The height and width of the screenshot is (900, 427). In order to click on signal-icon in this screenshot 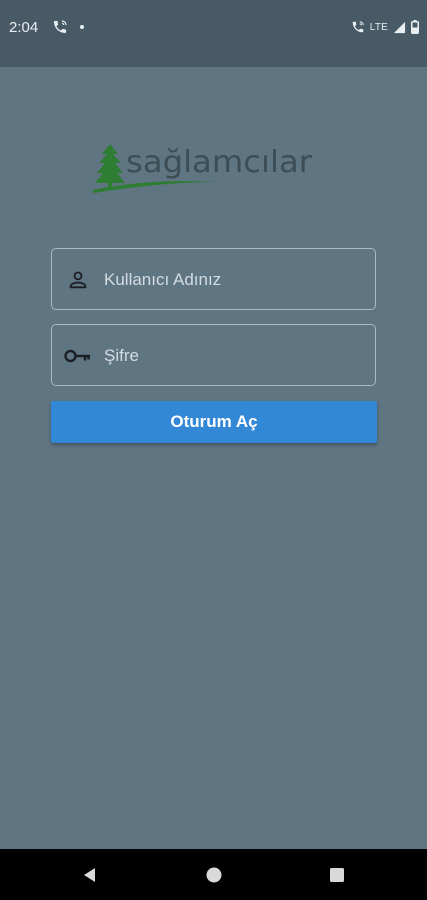, I will do `click(399, 27)`.